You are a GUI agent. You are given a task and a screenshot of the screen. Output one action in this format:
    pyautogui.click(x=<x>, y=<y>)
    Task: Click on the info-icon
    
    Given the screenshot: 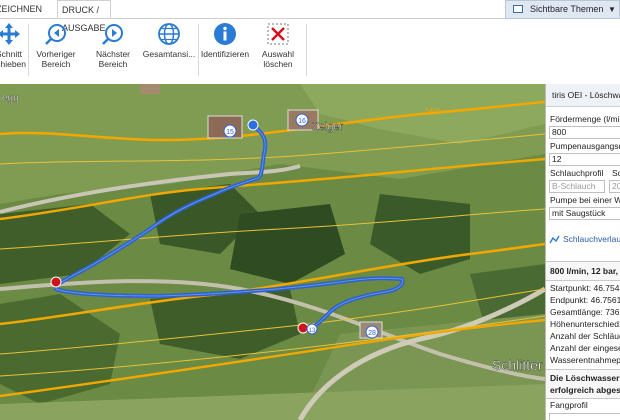 What is the action you would take?
    pyautogui.click(x=225, y=34)
    